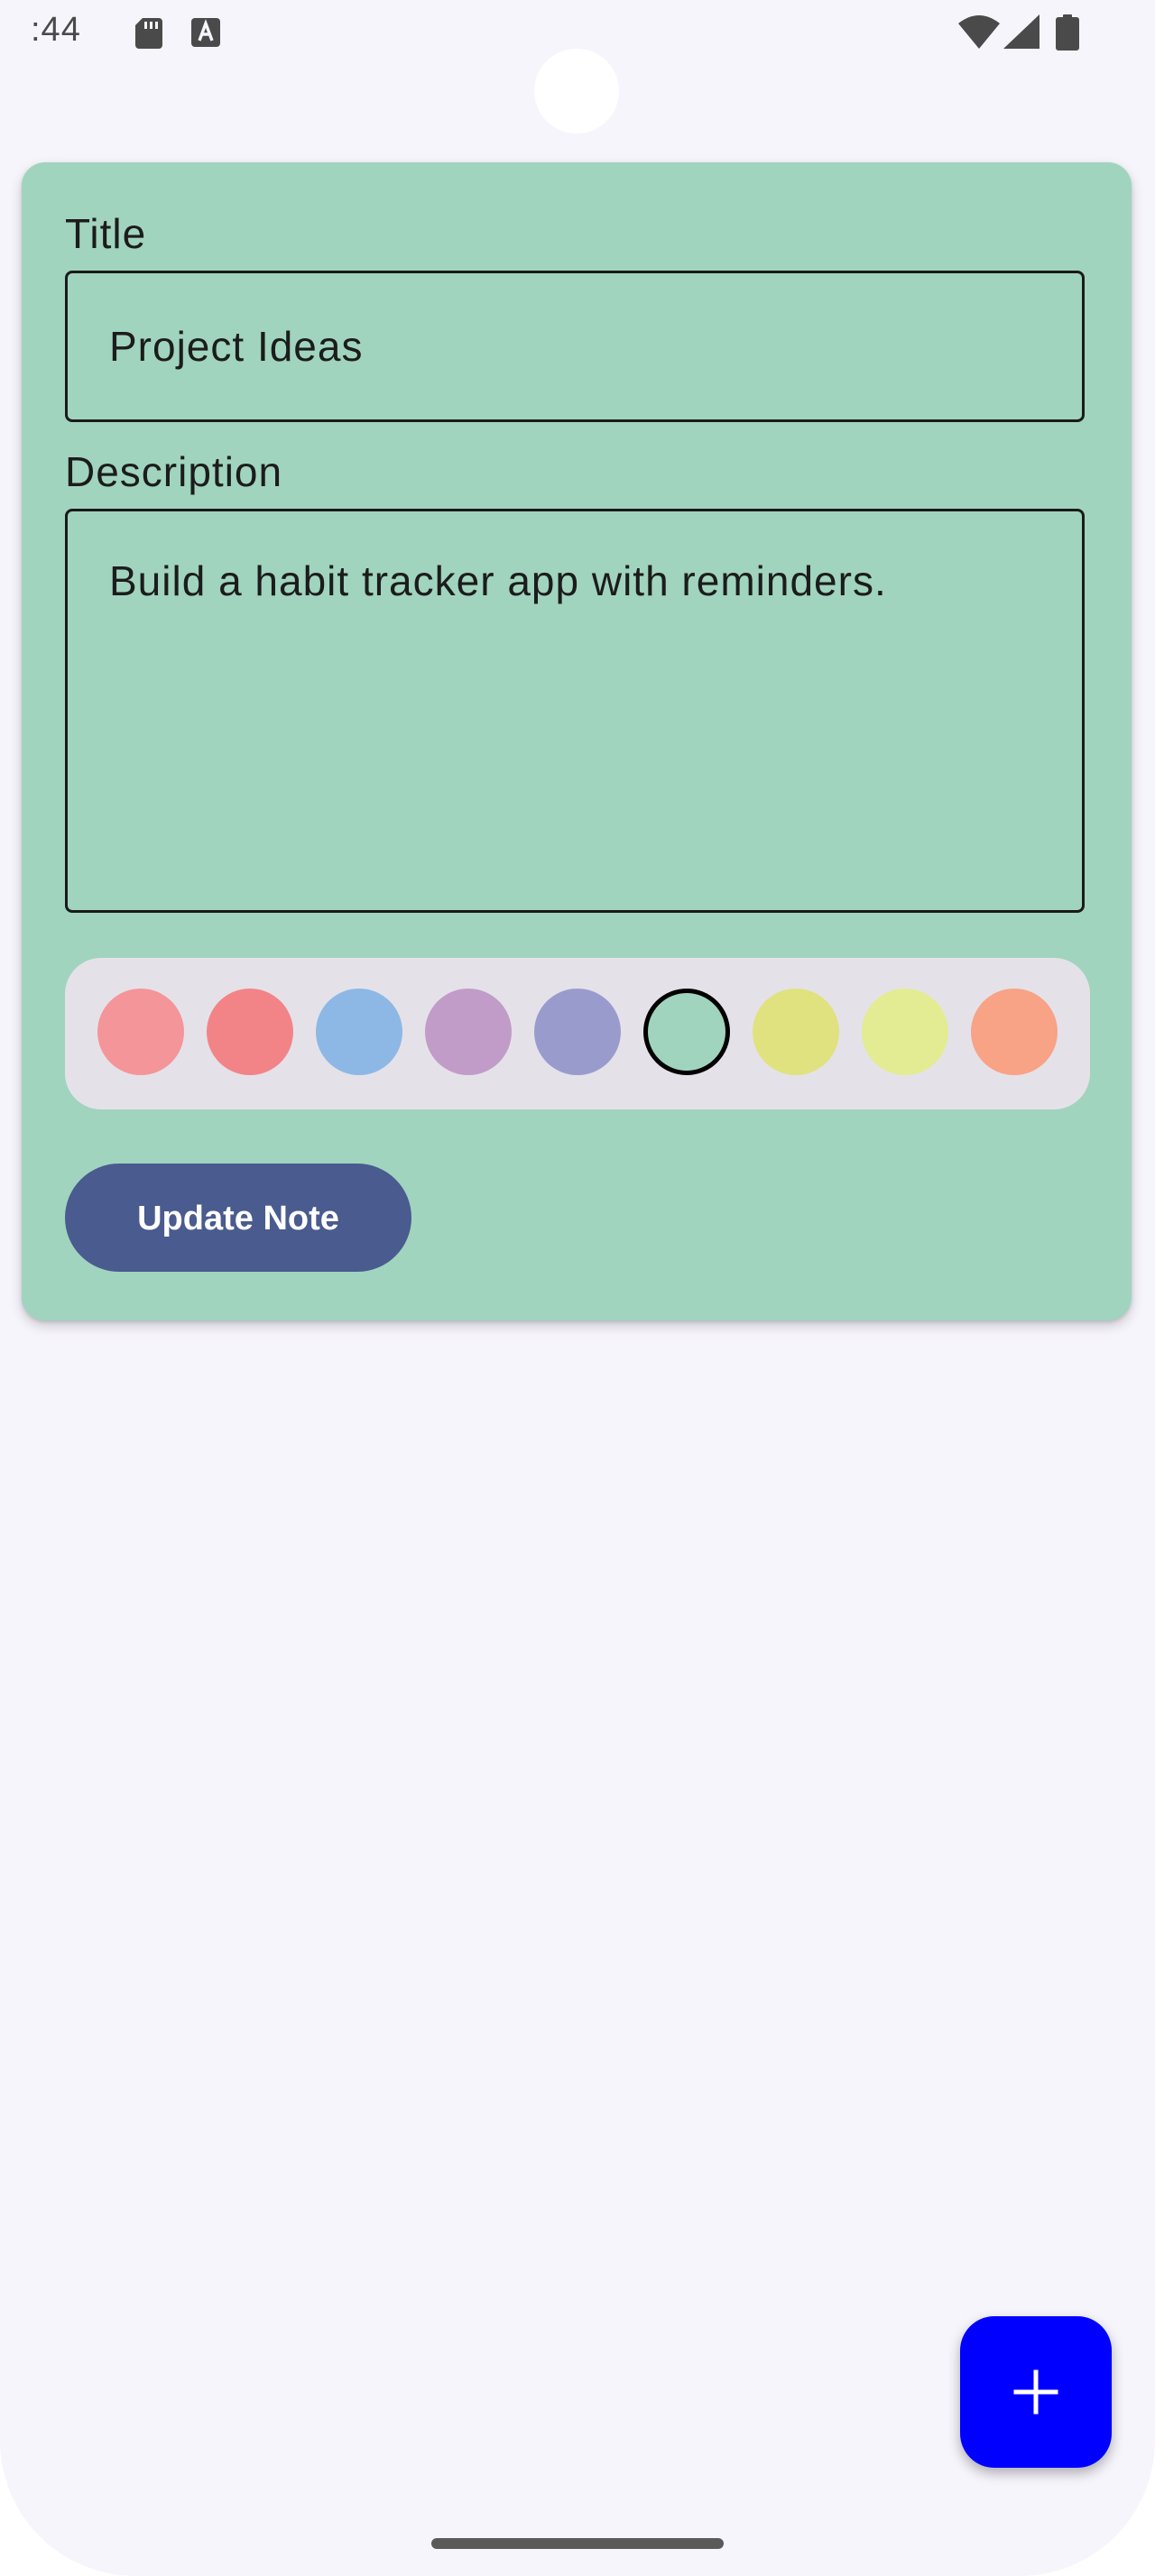 The image size is (1155, 2576). Describe the element at coordinates (1067, 32) in the screenshot. I see `battery-icon` at that location.